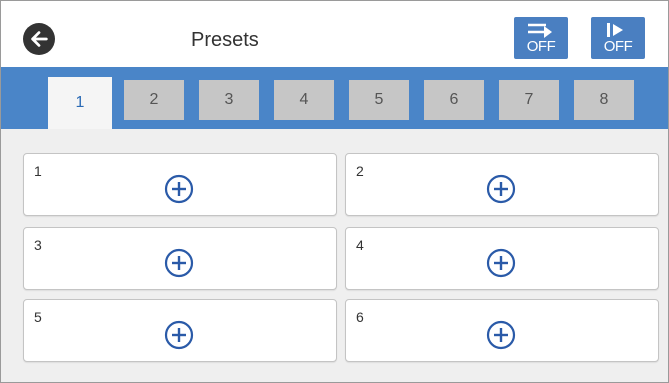 The image size is (669, 383). What do you see at coordinates (540, 30) in the screenshot?
I see `double-line-arrow-icon` at bounding box center [540, 30].